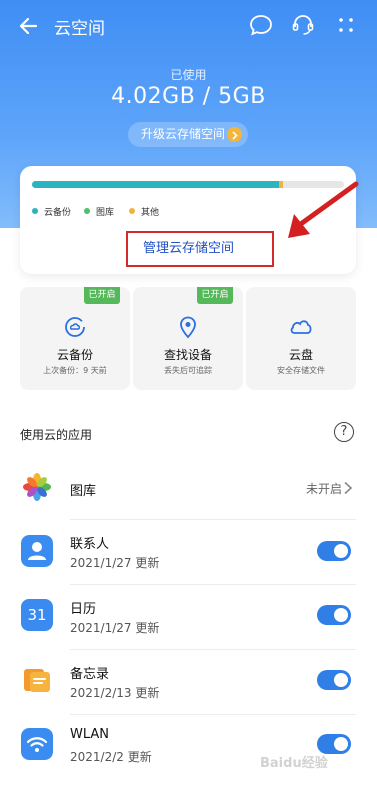 This screenshot has width=377, height=792. Describe the element at coordinates (301, 327) in the screenshot. I see `cloud-drive-icon` at that location.